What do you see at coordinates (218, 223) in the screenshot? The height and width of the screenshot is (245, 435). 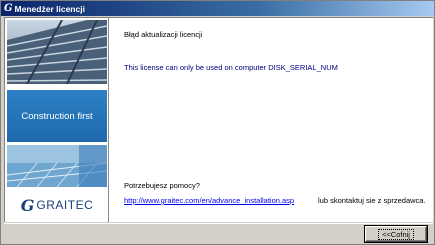 I see `separator` at bounding box center [218, 223].